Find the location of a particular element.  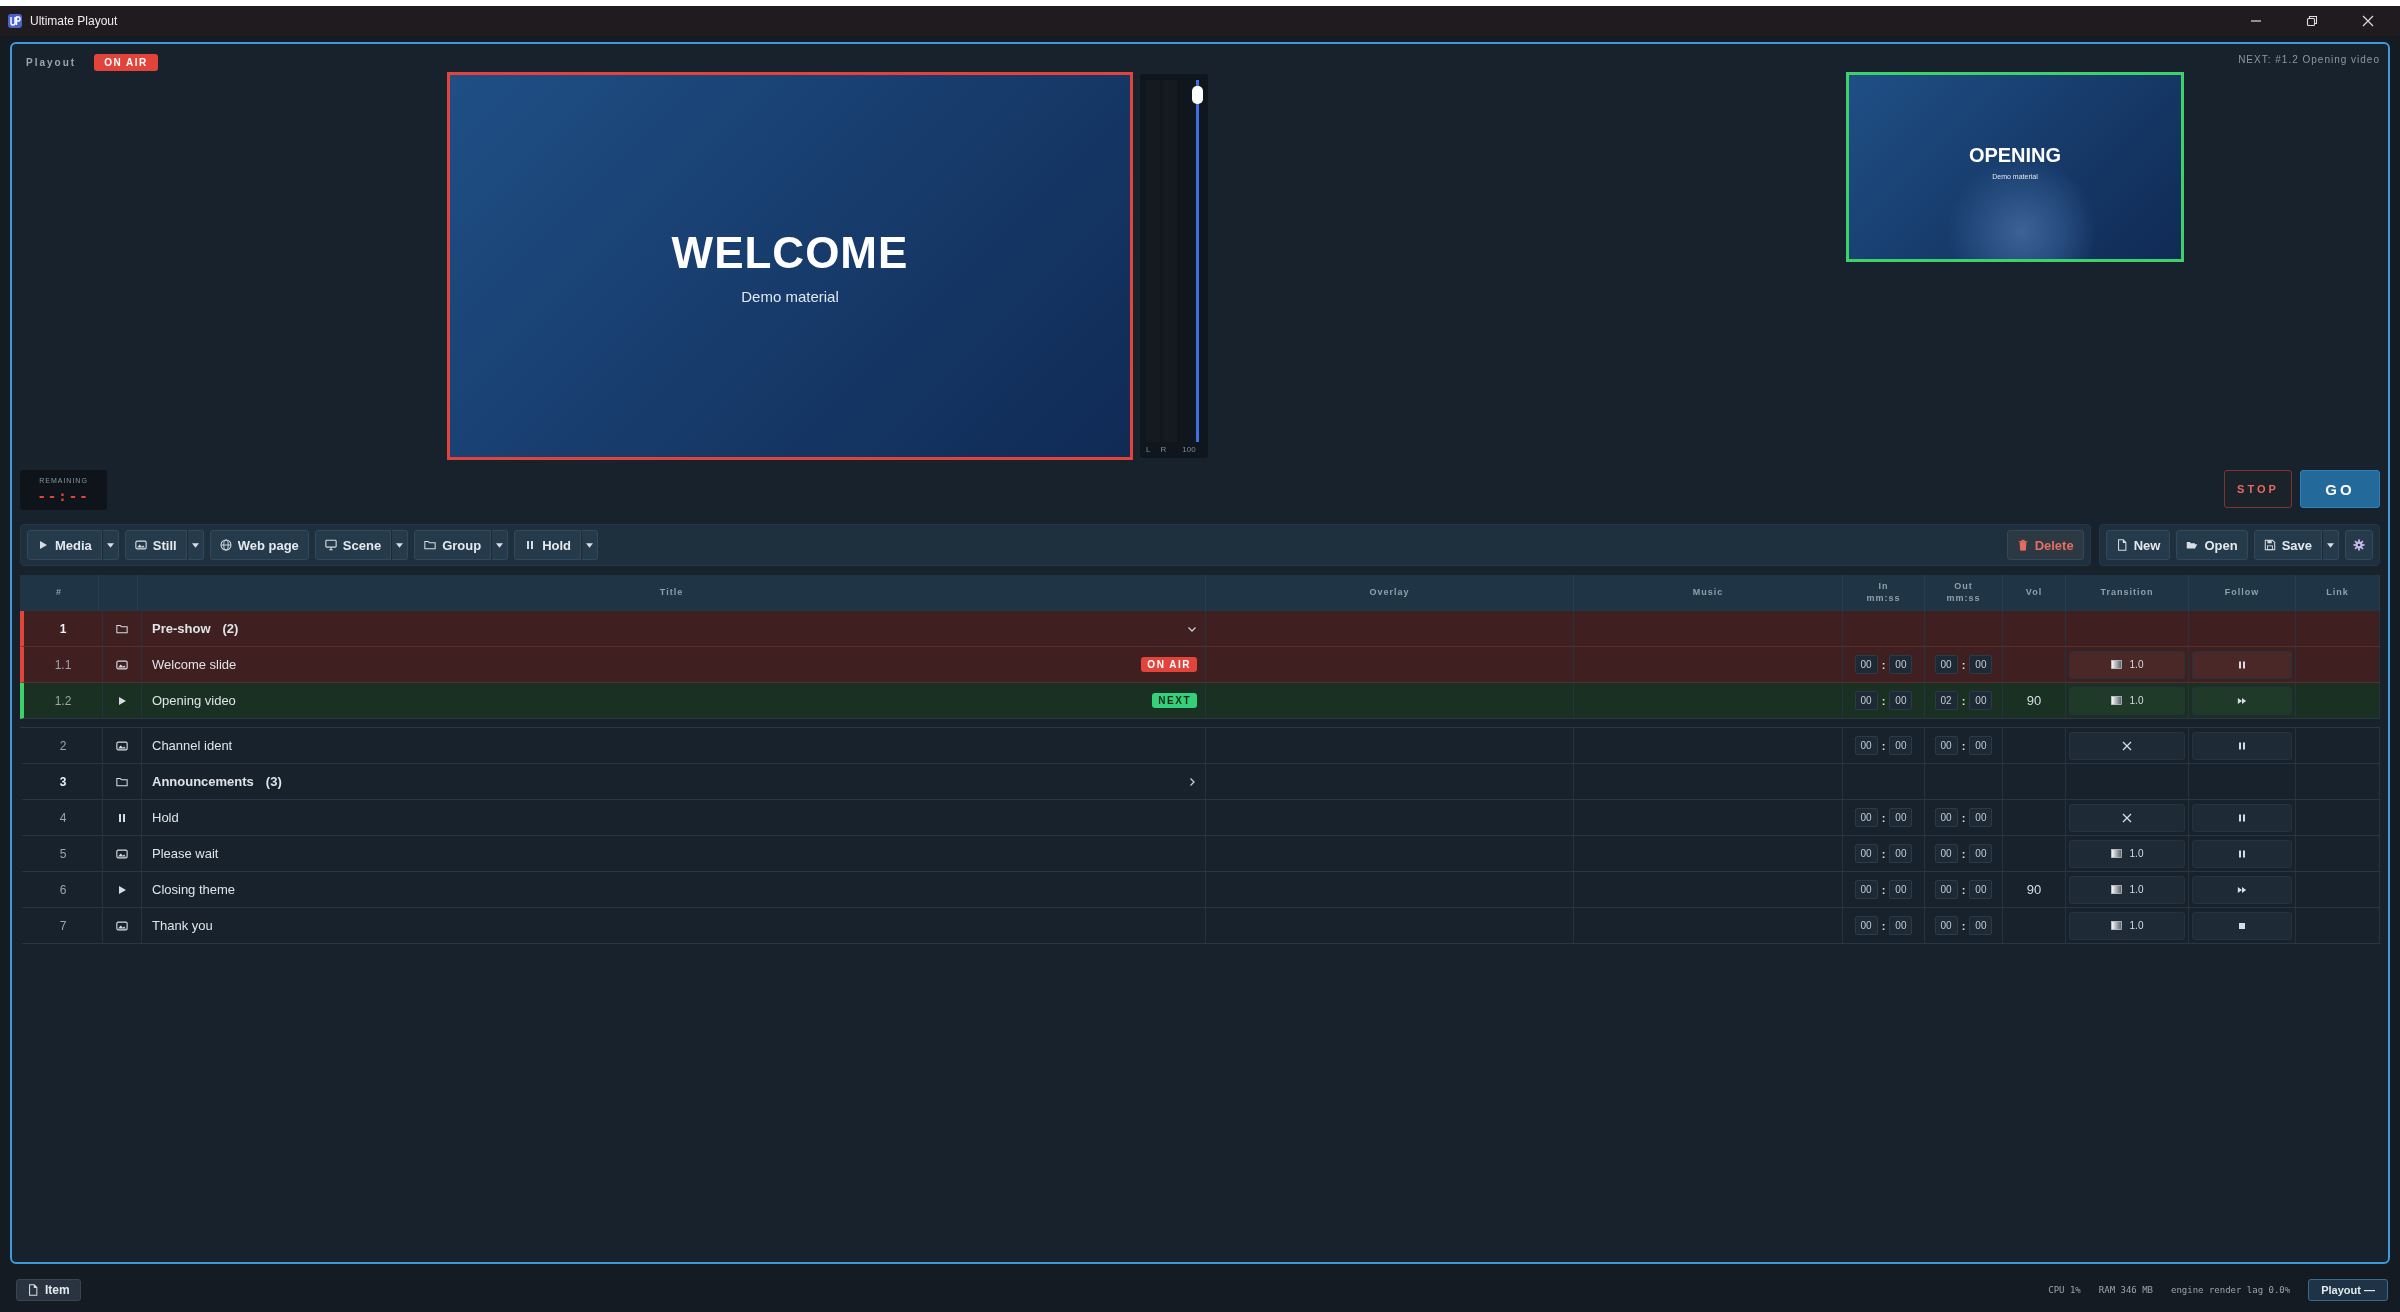

group-button: Group is located at coordinates (453, 545).